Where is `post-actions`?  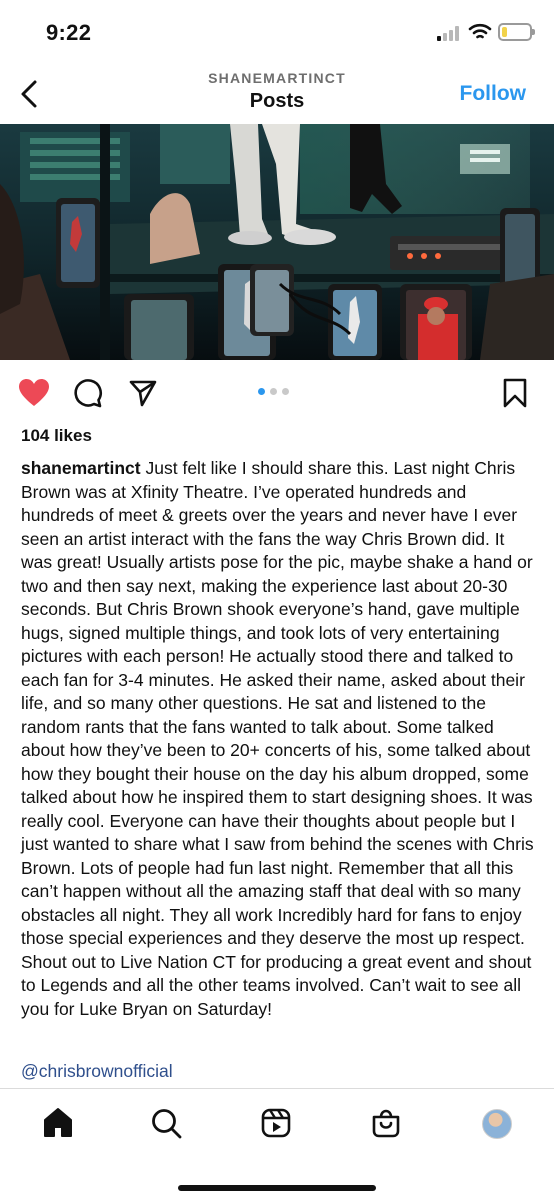 post-actions is located at coordinates (277, 392).